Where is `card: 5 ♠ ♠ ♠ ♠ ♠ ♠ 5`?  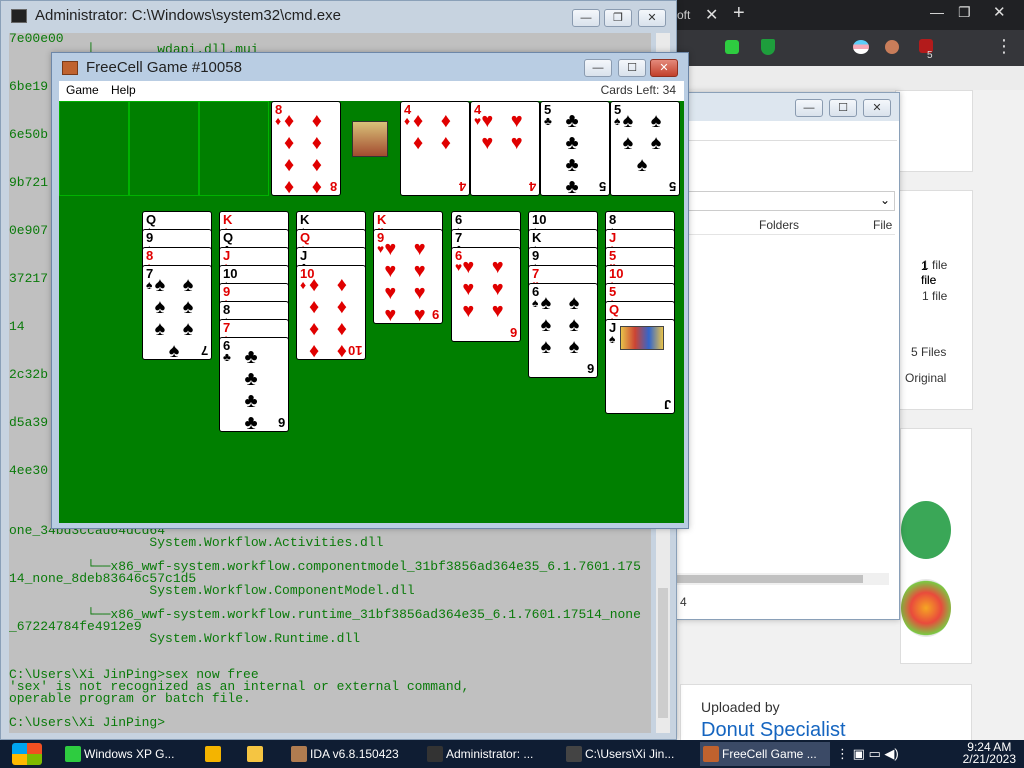
card: 5 ♠ ♠ ♠ ♠ ♠ ♠ 5 is located at coordinates (645, 148).